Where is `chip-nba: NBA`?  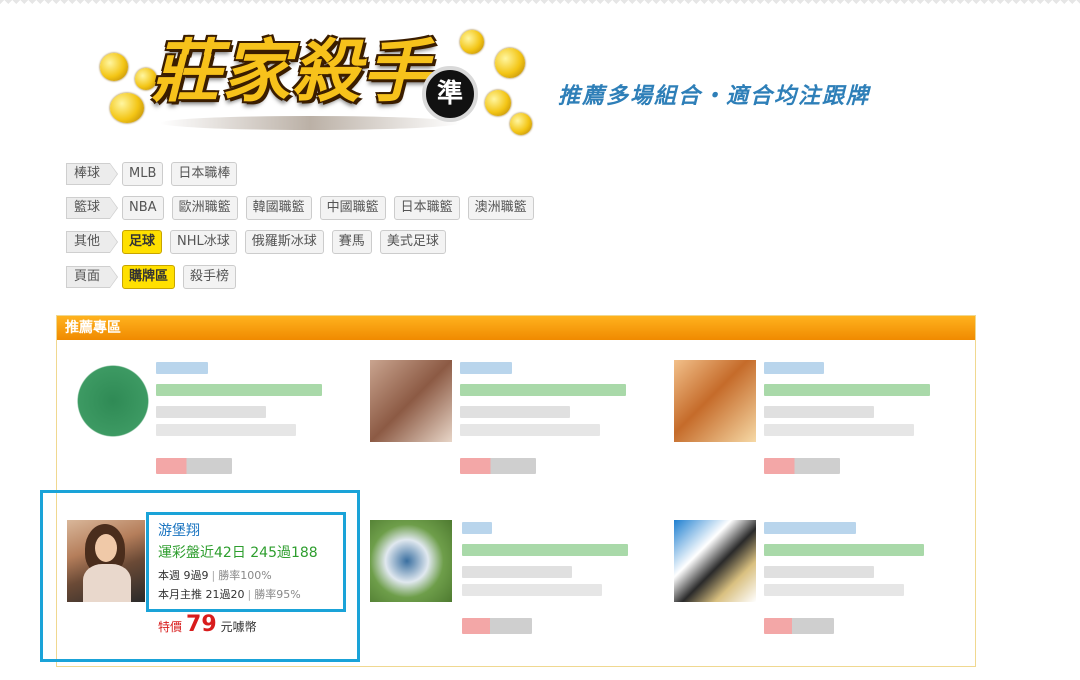 chip-nba: NBA is located at coordinates (143, 208).